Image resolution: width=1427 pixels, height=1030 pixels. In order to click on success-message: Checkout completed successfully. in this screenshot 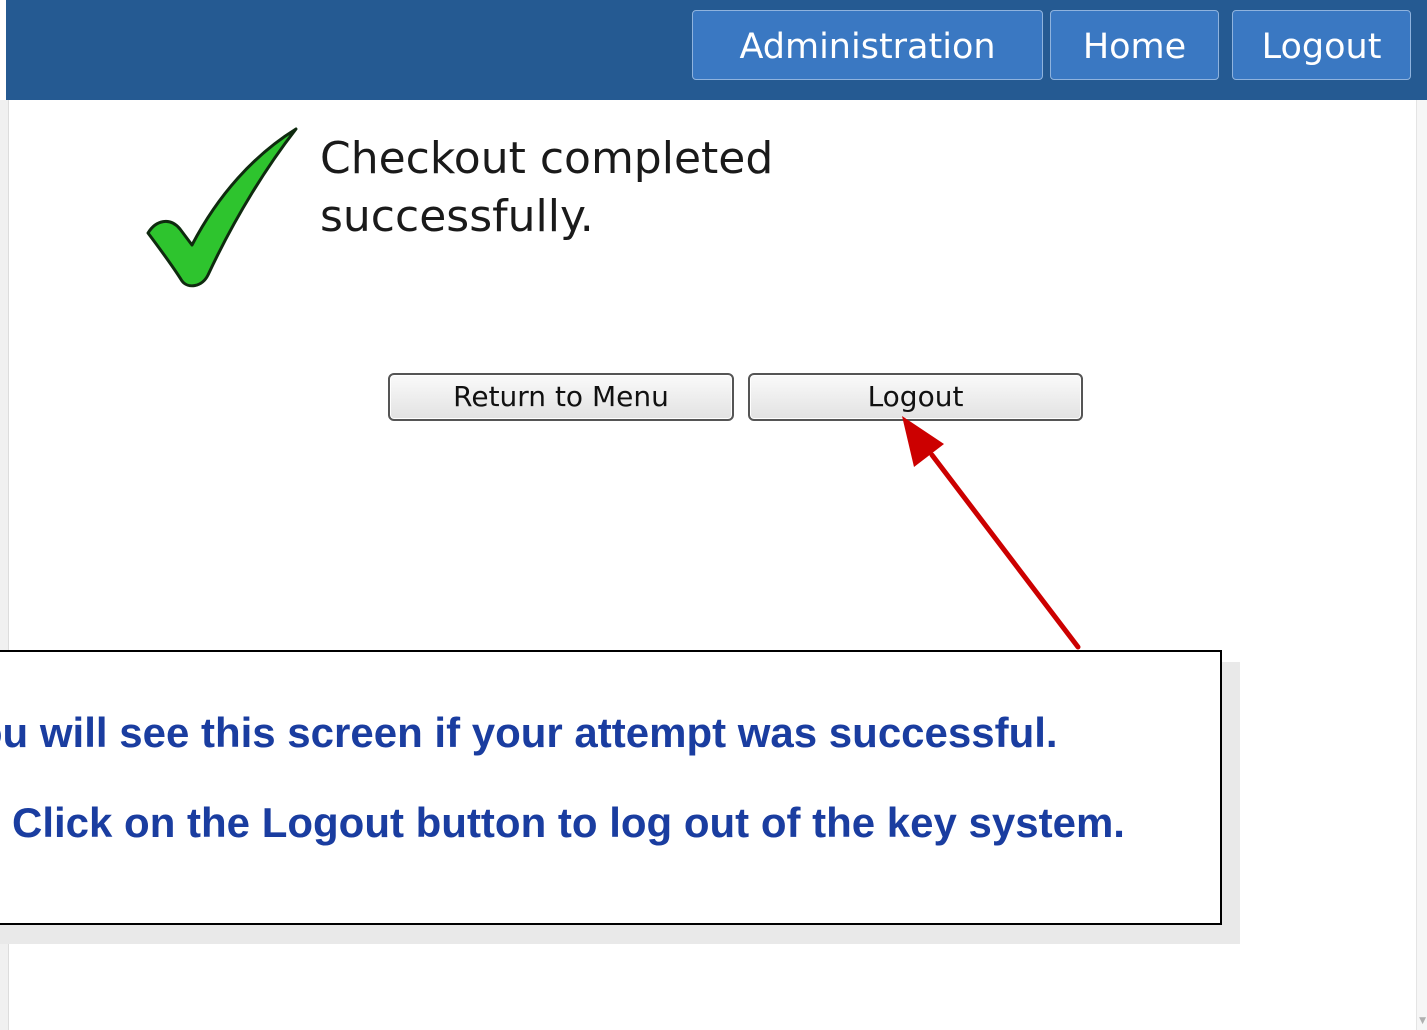, I will do `click(547, 187)`.